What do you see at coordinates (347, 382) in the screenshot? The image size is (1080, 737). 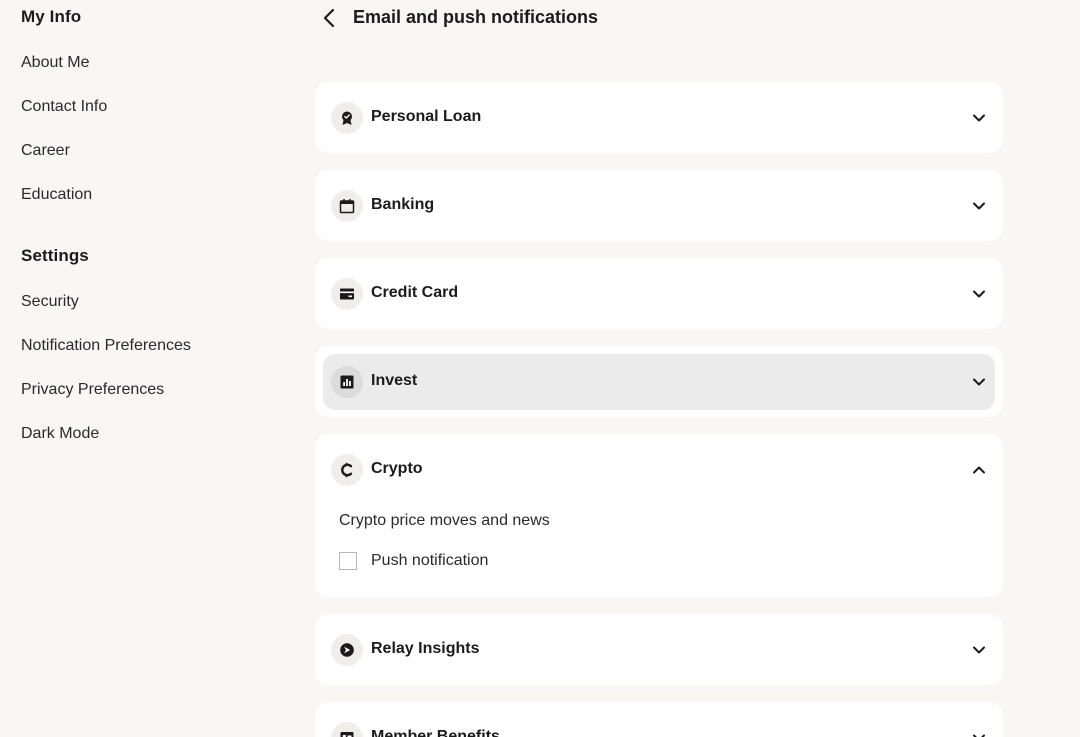 I see `bar-chart-icon` at bounding box center [347, 382].